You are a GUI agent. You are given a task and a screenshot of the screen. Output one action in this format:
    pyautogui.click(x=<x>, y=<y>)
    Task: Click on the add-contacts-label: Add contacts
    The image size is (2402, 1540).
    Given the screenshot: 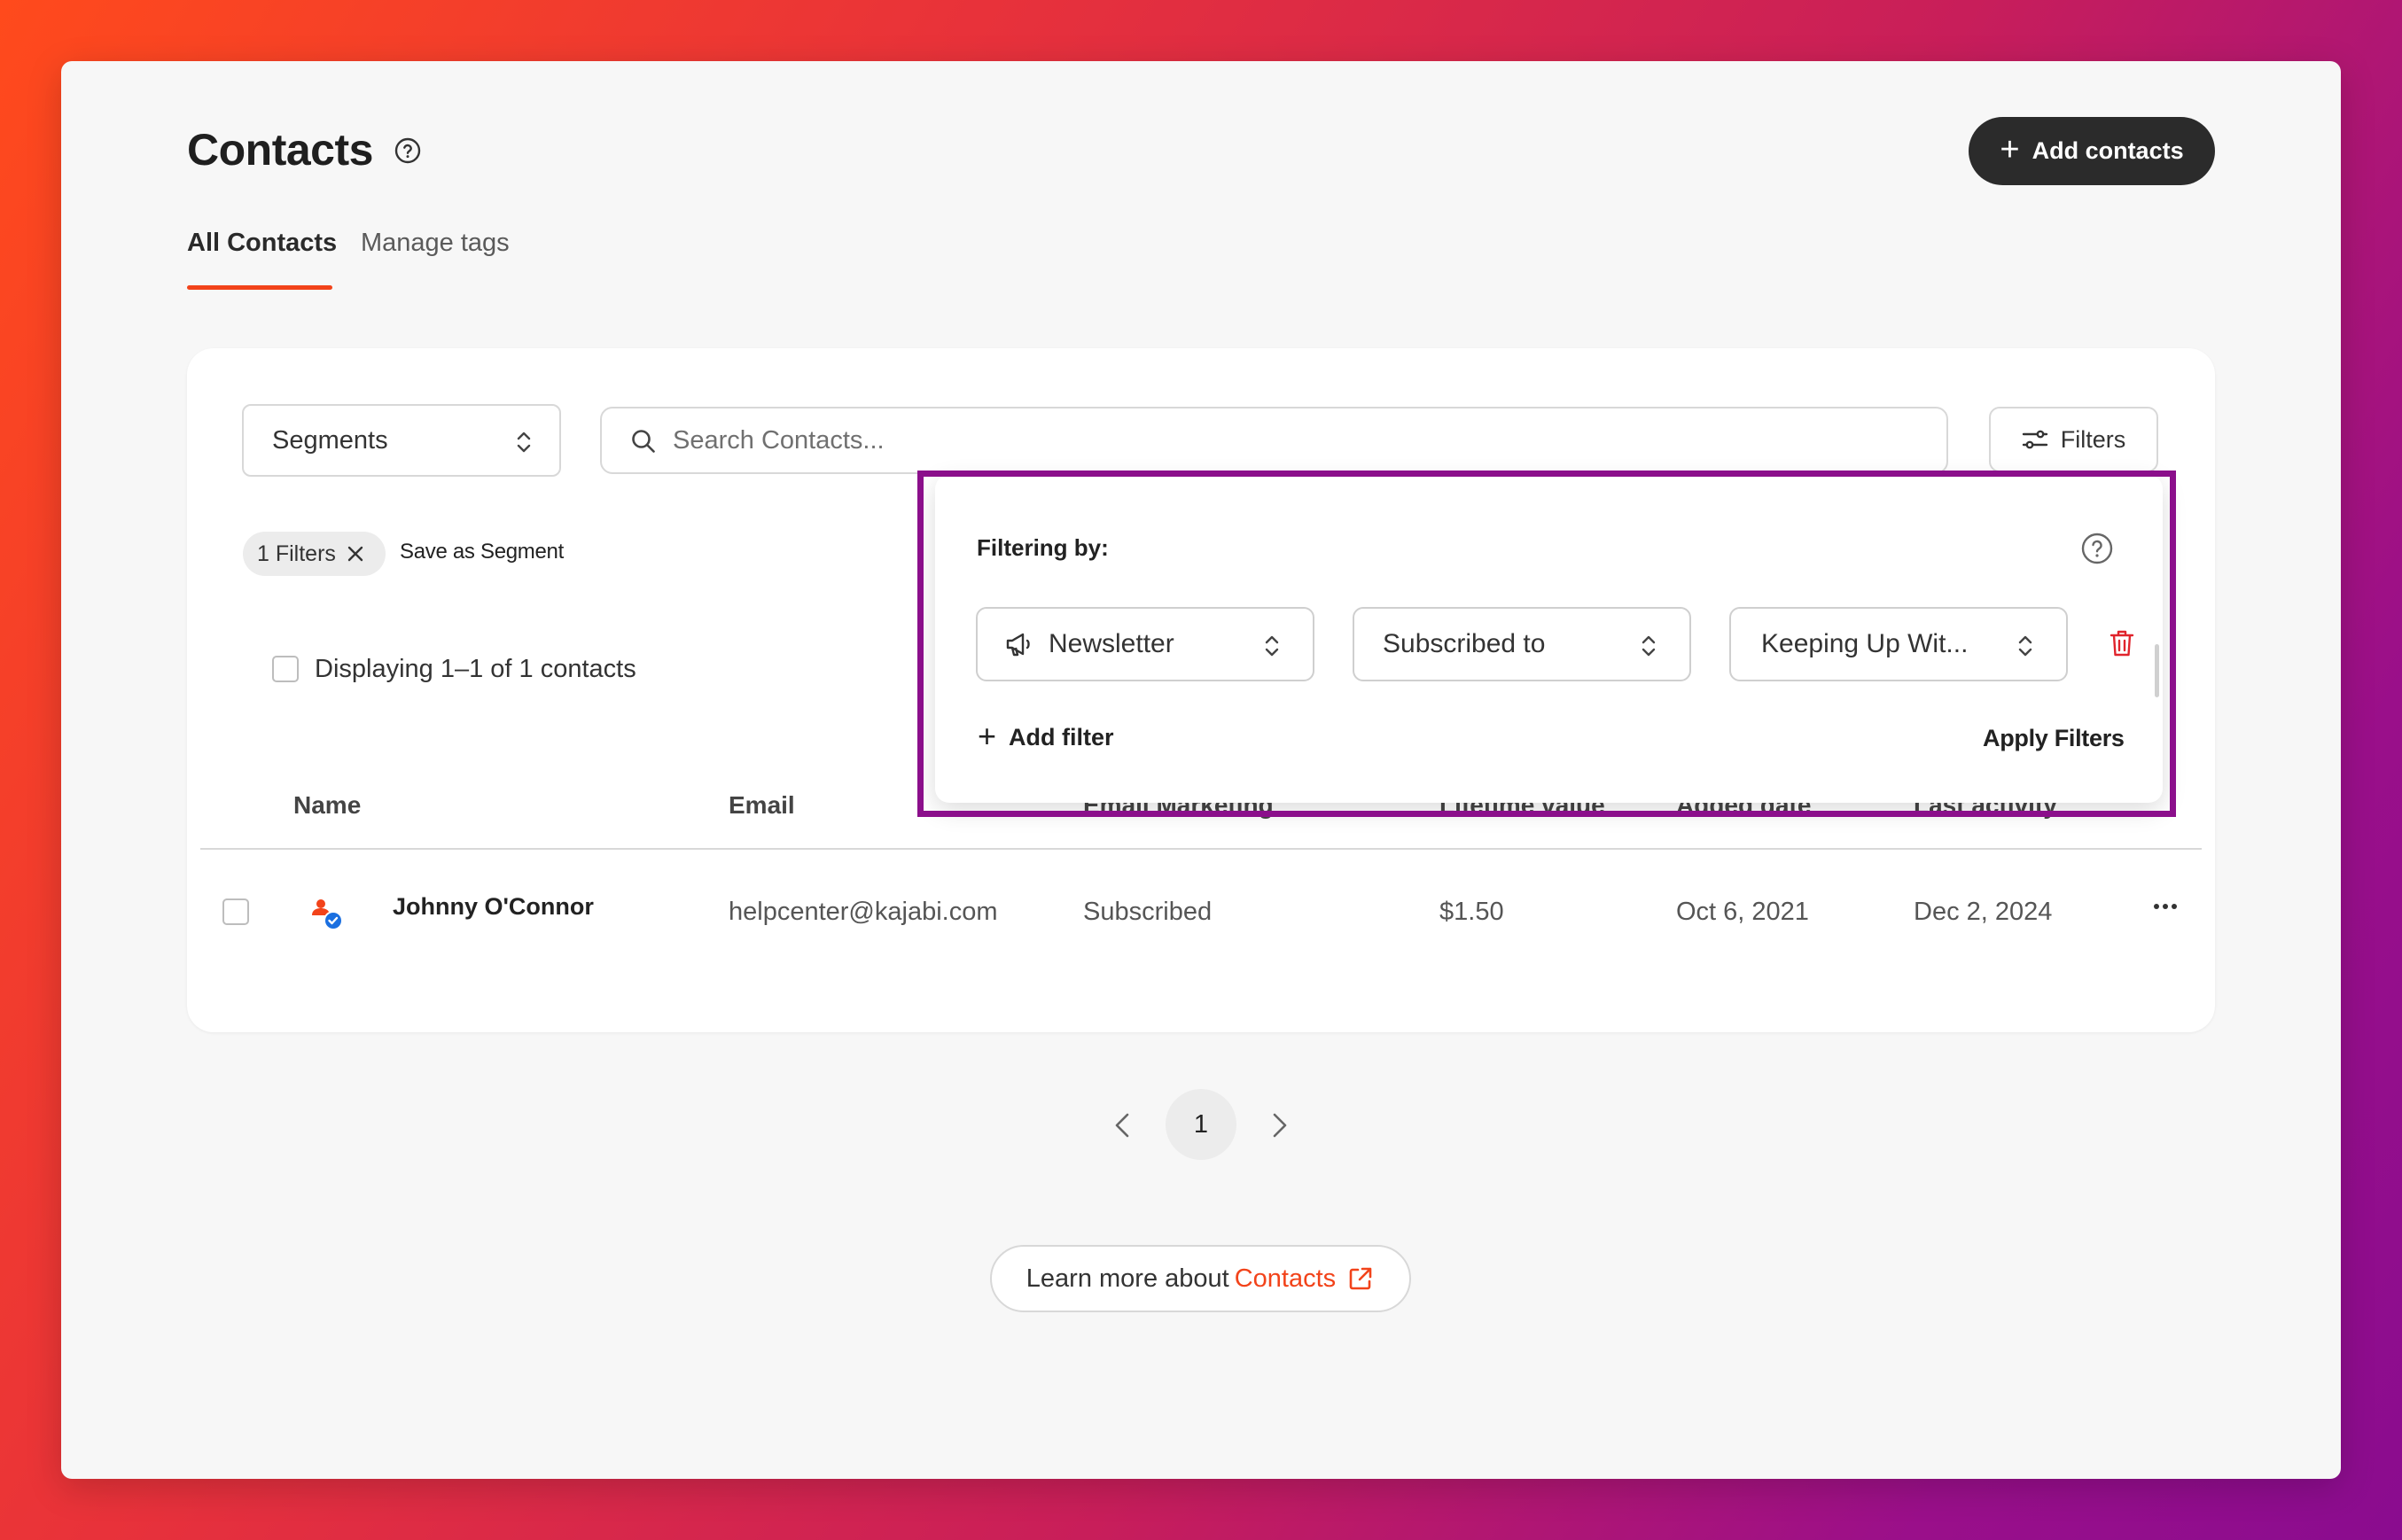 What is the action you would take?
    pyautogui.click(x=2108, y=150)
    